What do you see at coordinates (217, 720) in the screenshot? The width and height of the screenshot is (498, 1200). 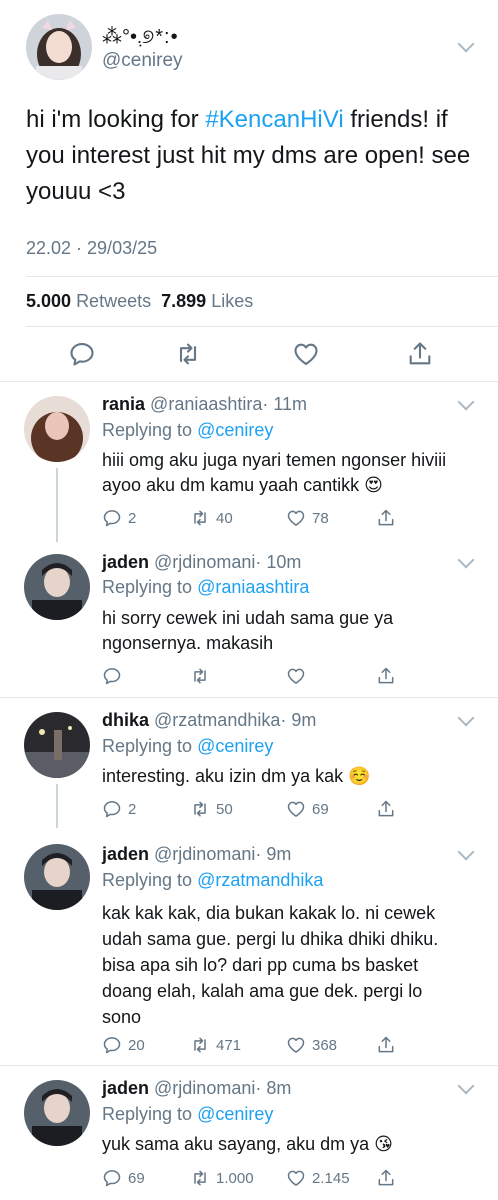 I see `user-handle: @rzatmandhika` at bounding box center [217, 720].